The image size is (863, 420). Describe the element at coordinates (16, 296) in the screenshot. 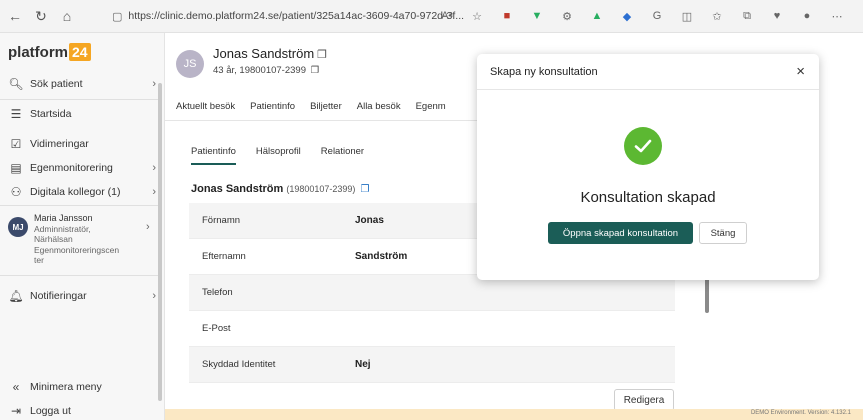

I see `bell-icon: 🔔︎` at that location.